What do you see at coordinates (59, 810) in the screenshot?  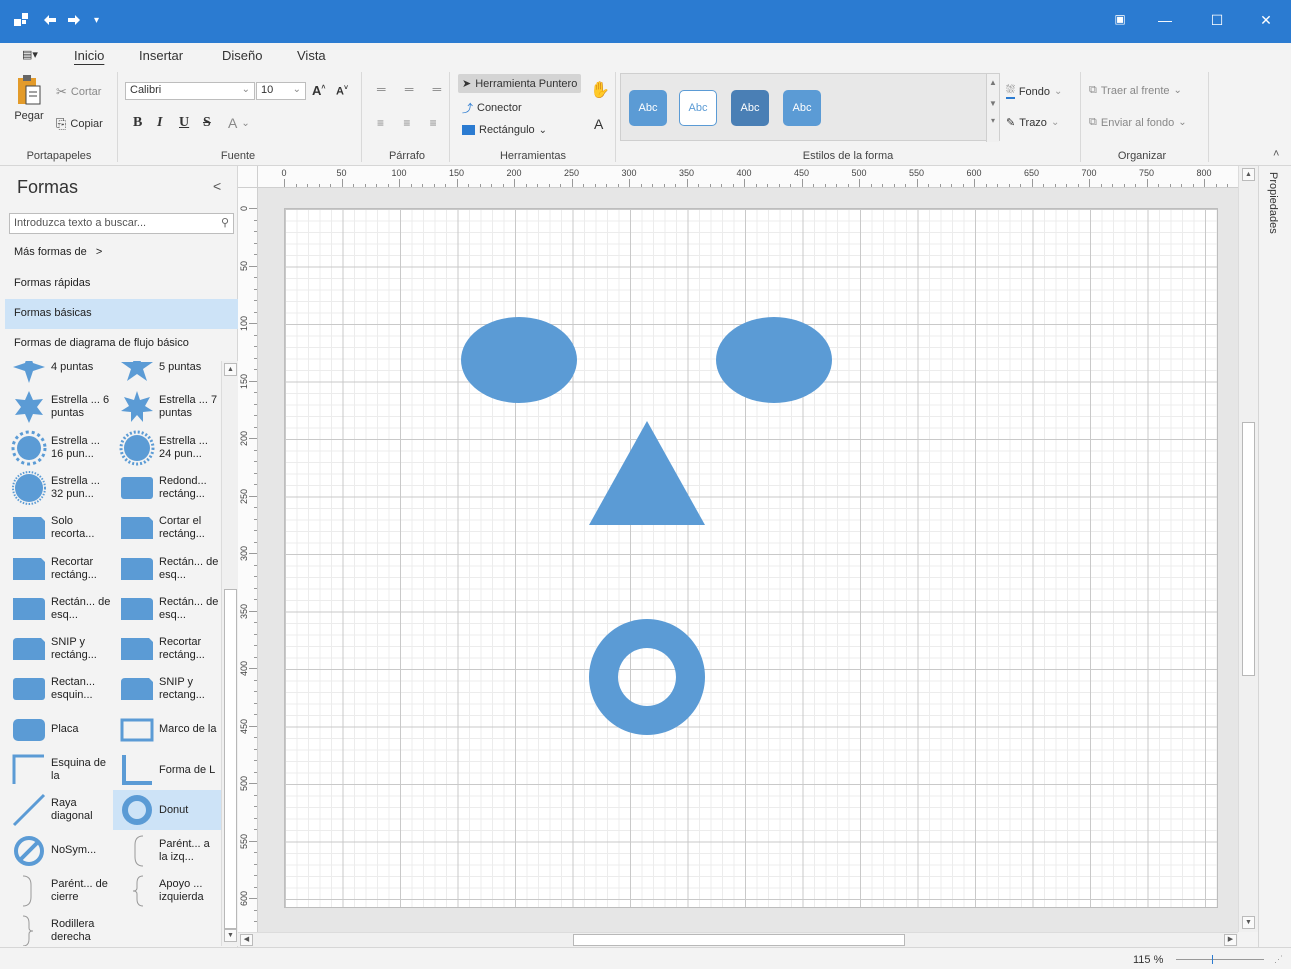 I see `shape-item: Raya diagonal` at bounding box center [59, 810].